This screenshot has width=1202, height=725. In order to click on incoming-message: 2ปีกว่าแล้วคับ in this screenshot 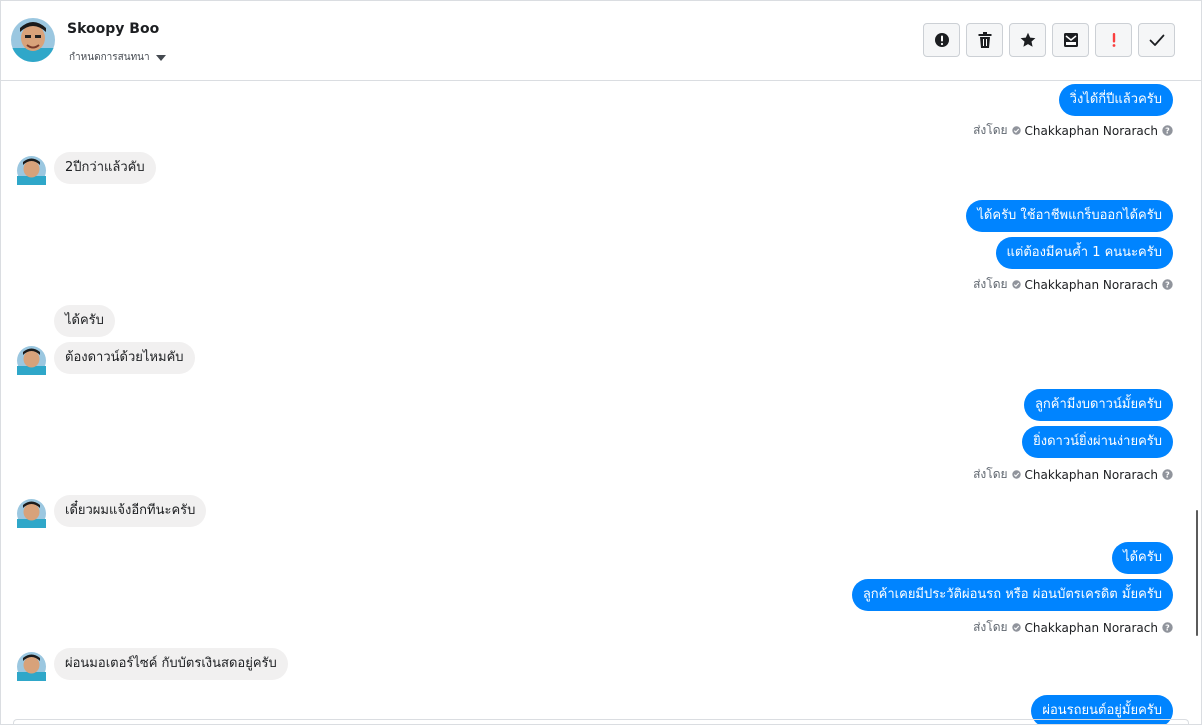, I will do `click(105, 168)`.